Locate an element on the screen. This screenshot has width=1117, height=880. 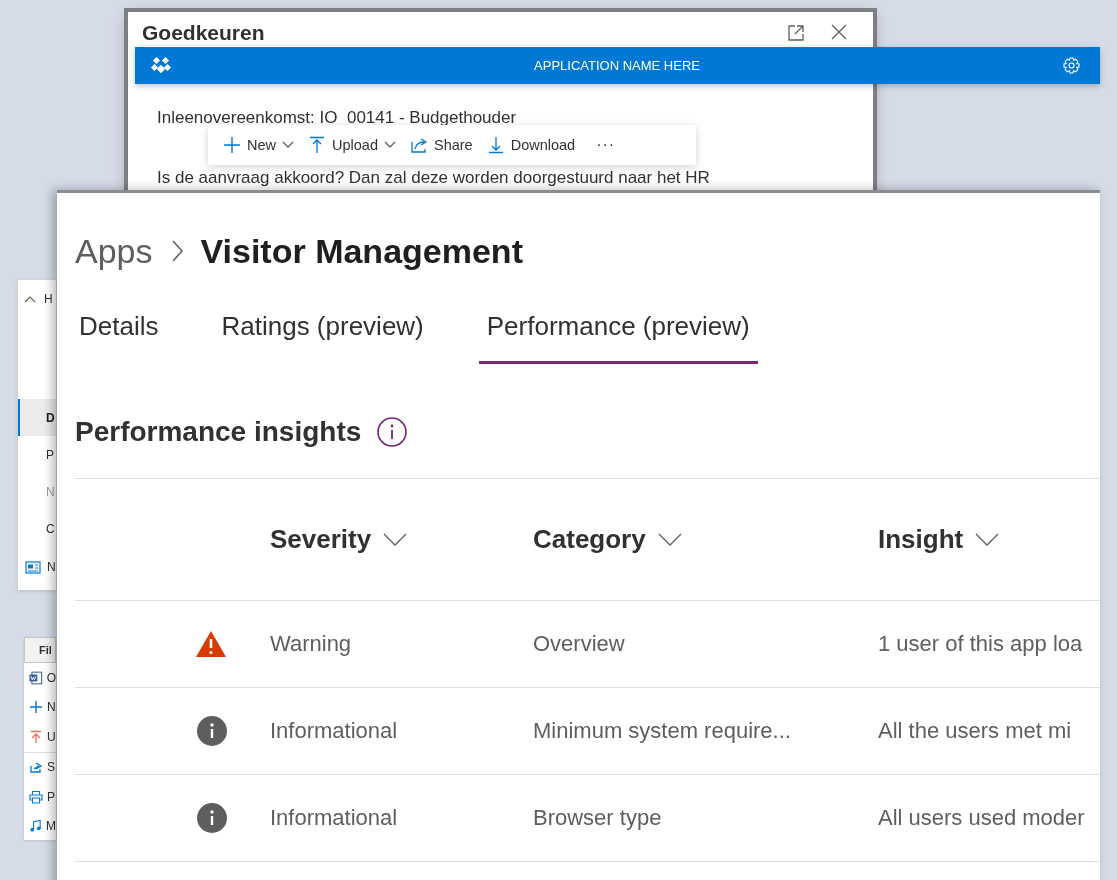
nav-item: P is located at coordinates (37, 454).